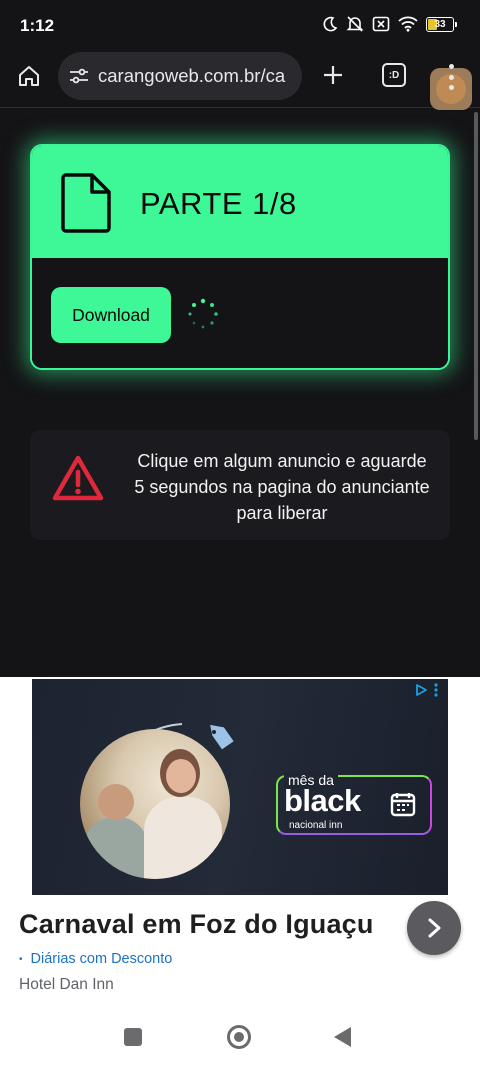 The width and height of the screenshot is (480, 1066). Describe the element at coordinates (451, 77) in the screenshot. I see `more-menu-icon` at that location.